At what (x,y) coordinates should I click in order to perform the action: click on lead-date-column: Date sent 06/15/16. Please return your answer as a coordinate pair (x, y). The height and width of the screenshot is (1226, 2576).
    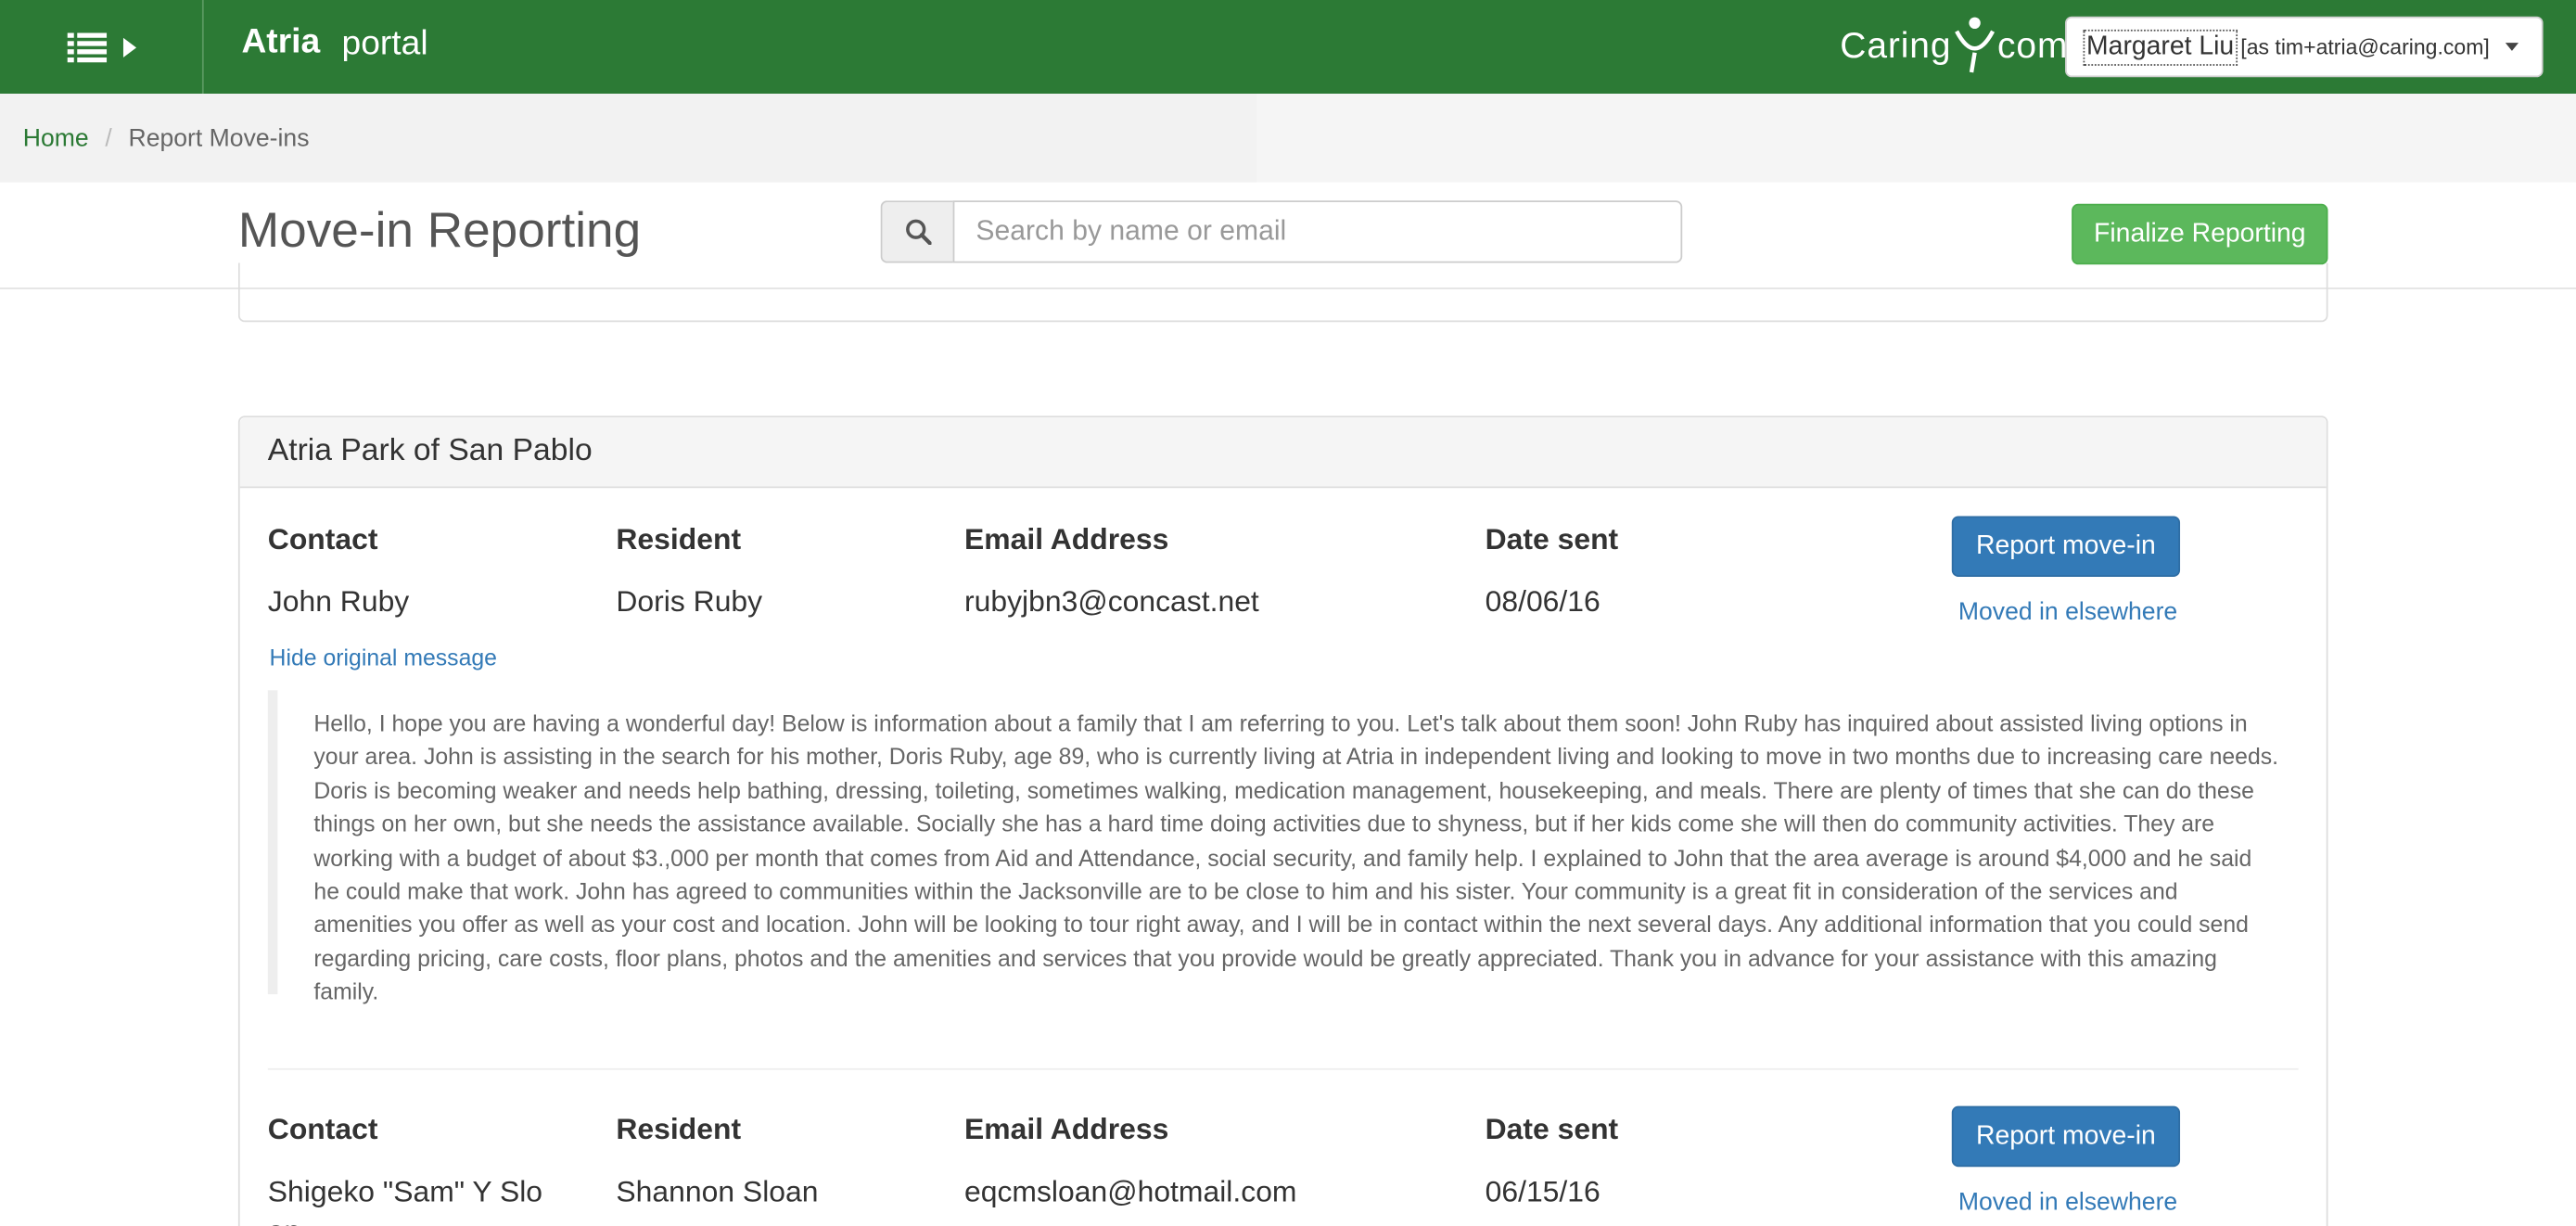
    Looking at the image, I should click on (1552, 1162).